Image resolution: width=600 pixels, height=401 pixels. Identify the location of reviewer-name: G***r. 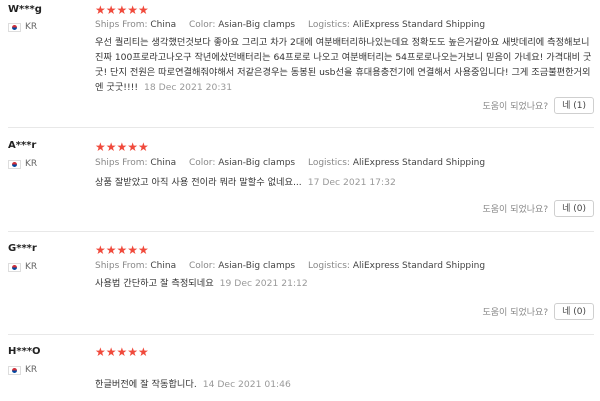
(22, 248).